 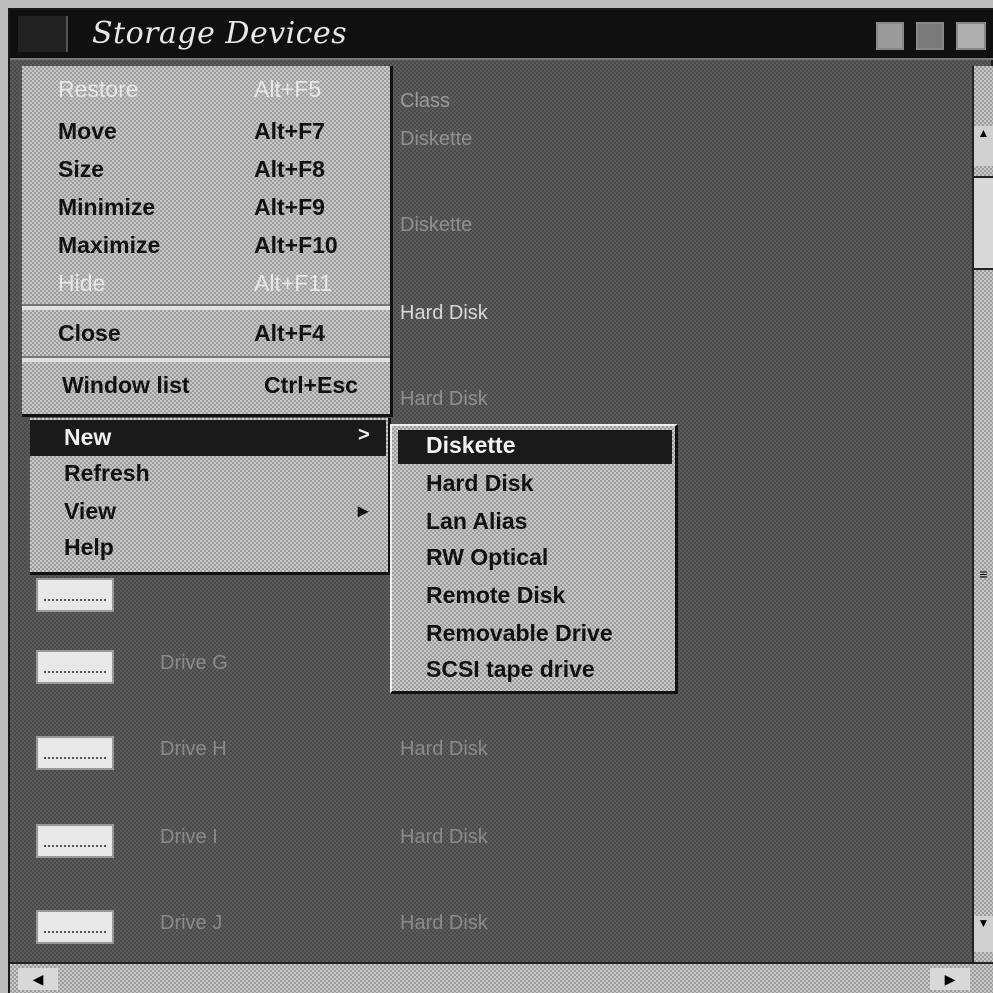 What do you see at coordinates (206, 334) in the screenshot?
I see `menu-item-close: Close Alt+F4` at bounding box center [206, 334].